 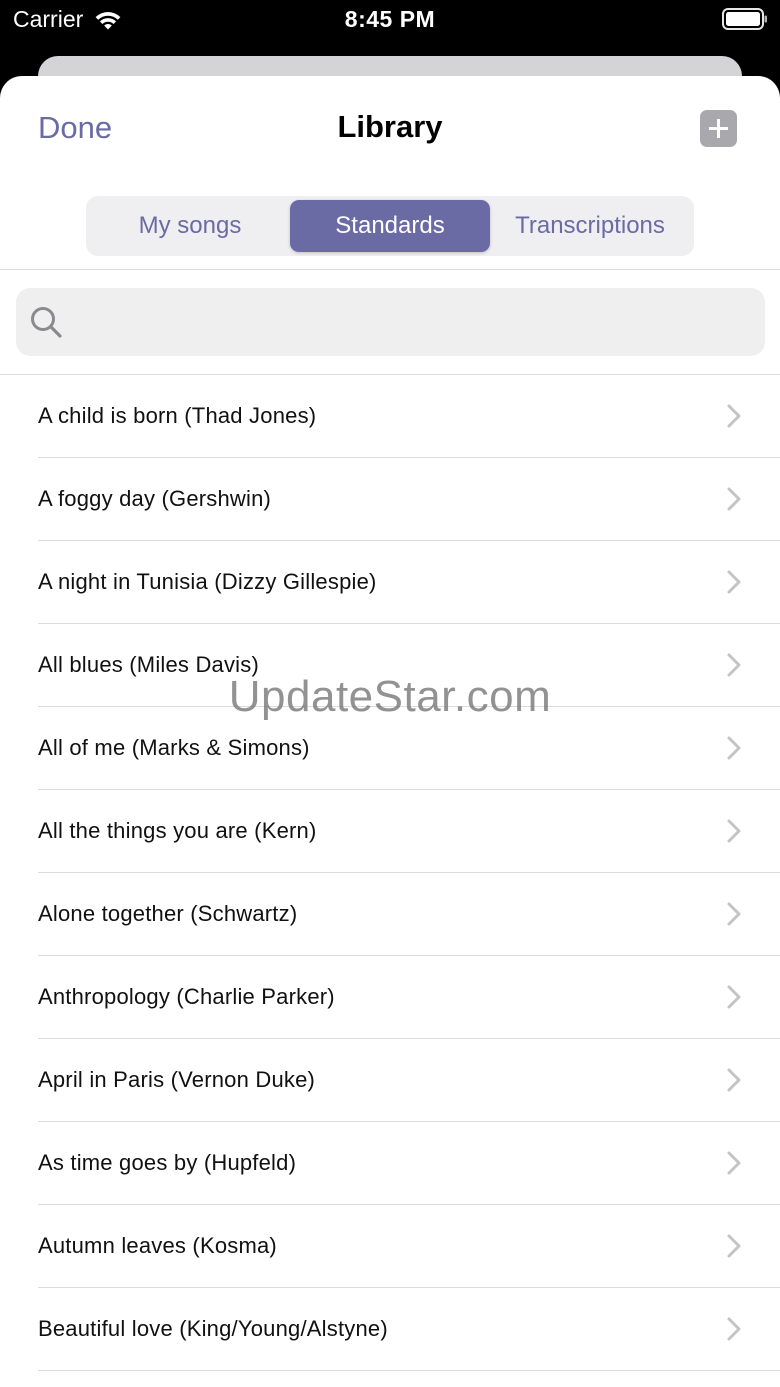 I want to click on song-row: A child is born (Thad Jones), so click(x=390, y=416).